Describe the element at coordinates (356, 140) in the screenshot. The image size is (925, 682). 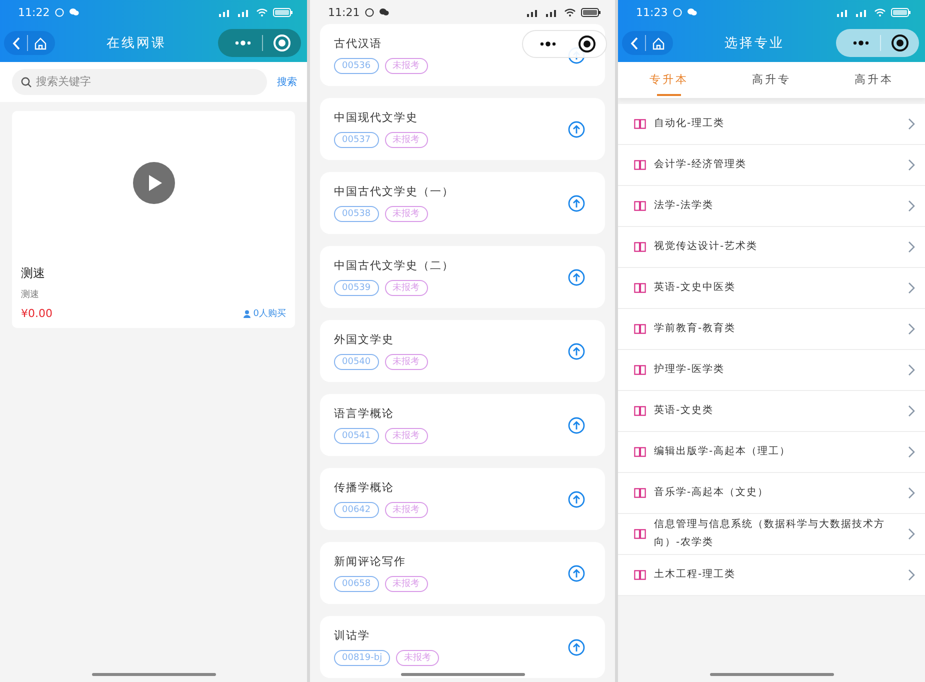
I see `subject-code: 00537` at that location.